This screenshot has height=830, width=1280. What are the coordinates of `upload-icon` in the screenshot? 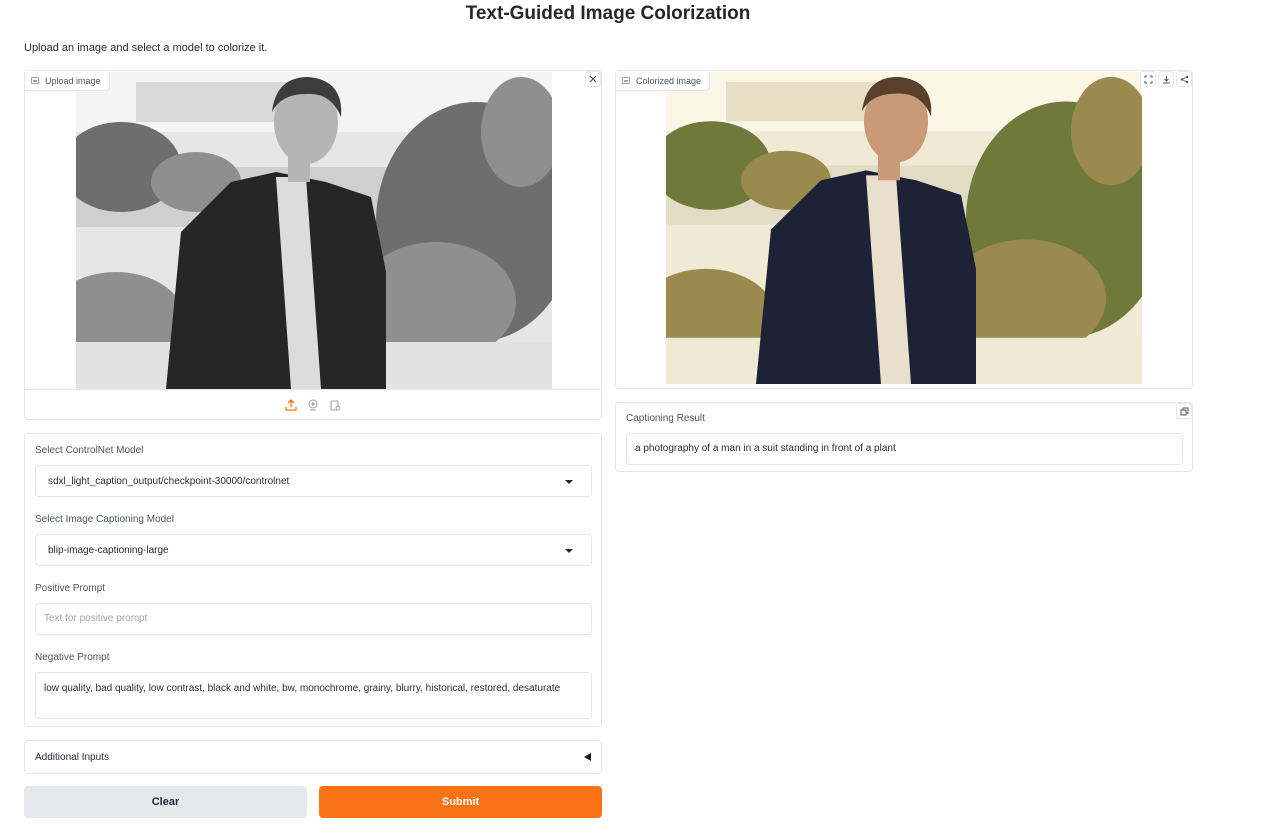 It's located at (291, 405).